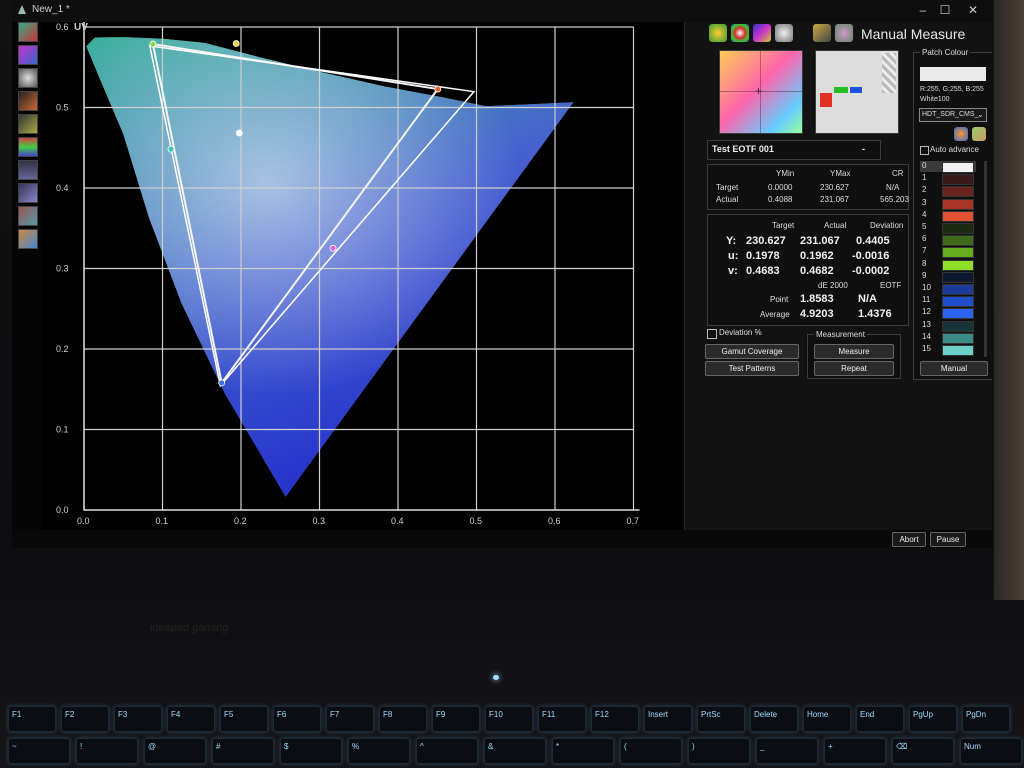  I want to click on patch-row: 5, so click(948, 228).